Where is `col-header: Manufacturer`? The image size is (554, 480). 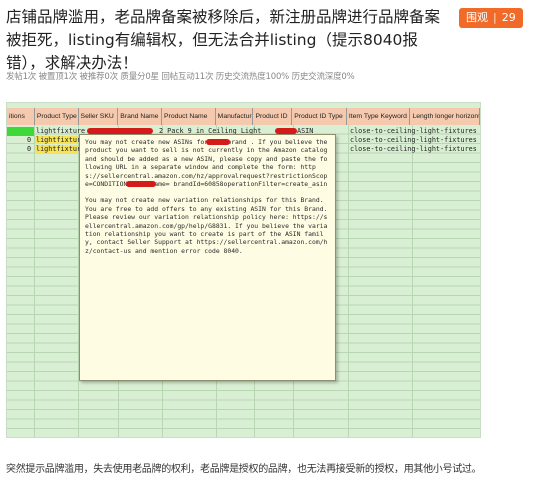
col-header: Manufacturer is located at coordinates (235, 116).